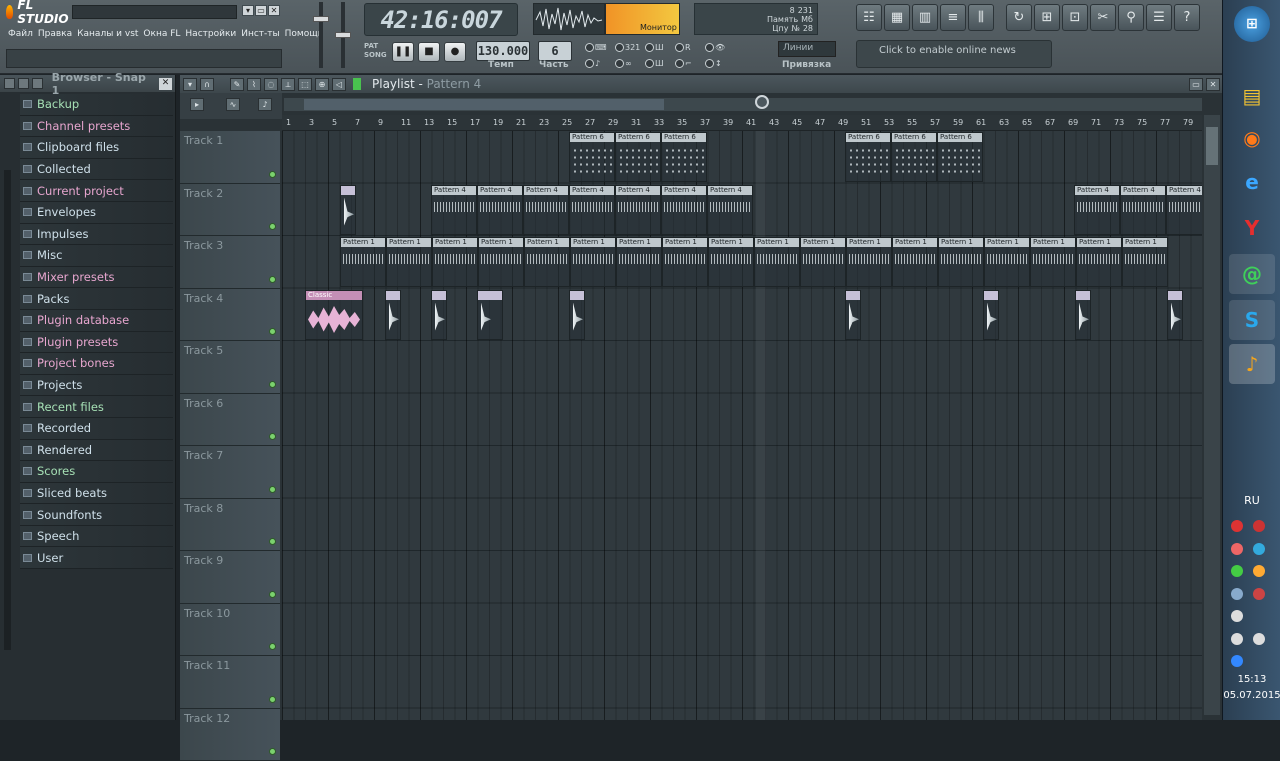 This screenshot has height=761, width=1280. What do you see at coordinates (743, 104) in the screenshot?
I see `playlist-overview-scroll` at bounding box center [743, 104].